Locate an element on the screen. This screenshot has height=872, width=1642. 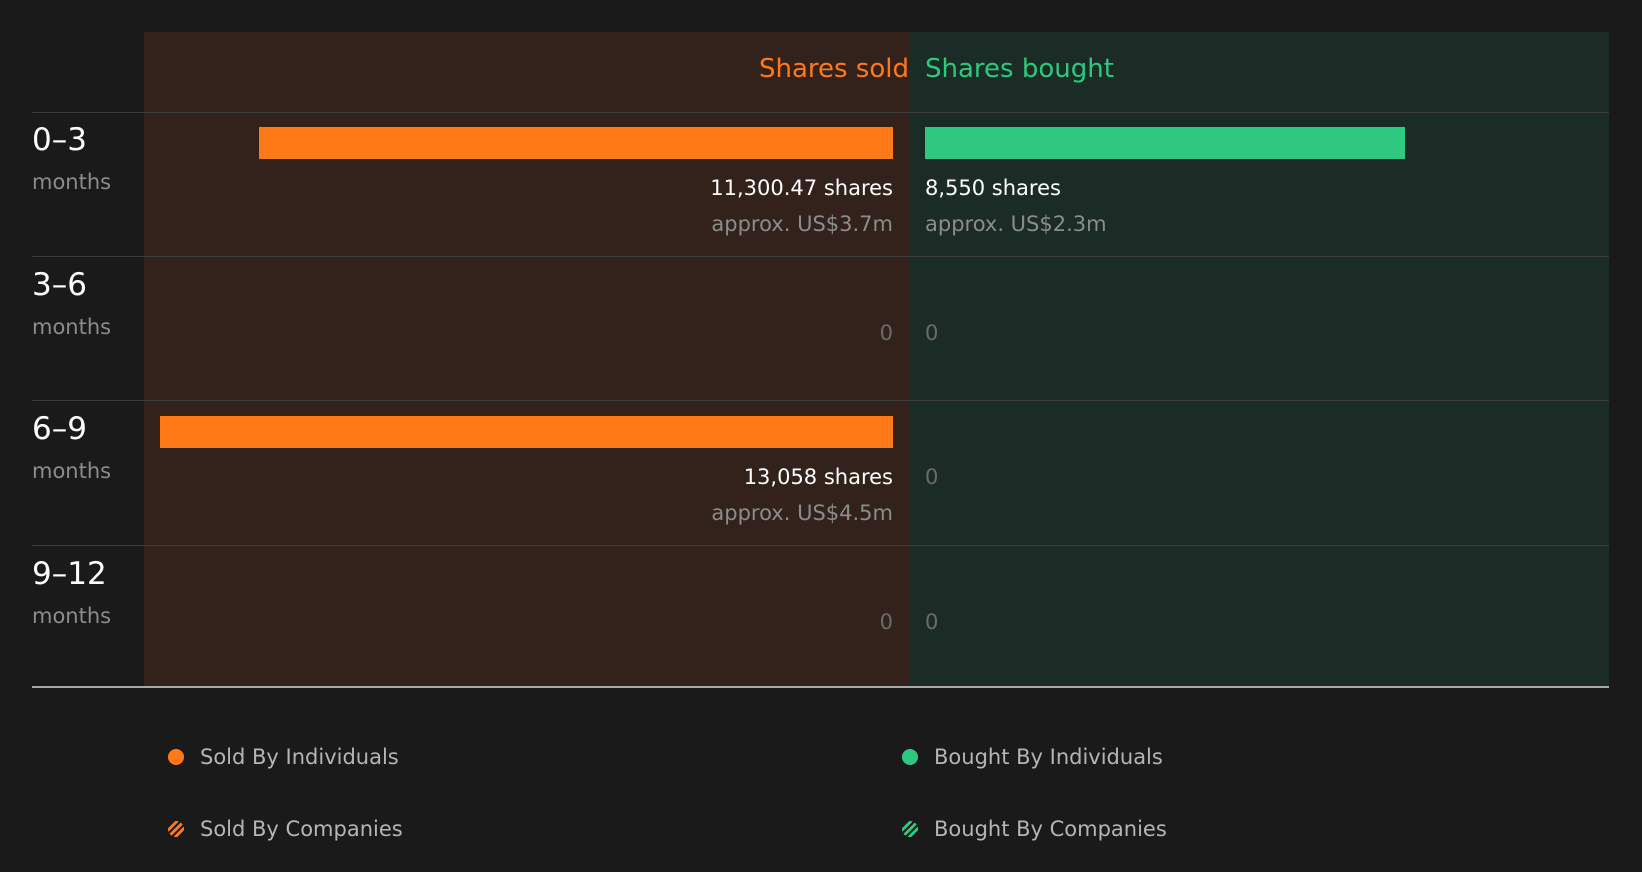
sold-value-label: approx. US$3.7m is located at coordinates (802, 224).